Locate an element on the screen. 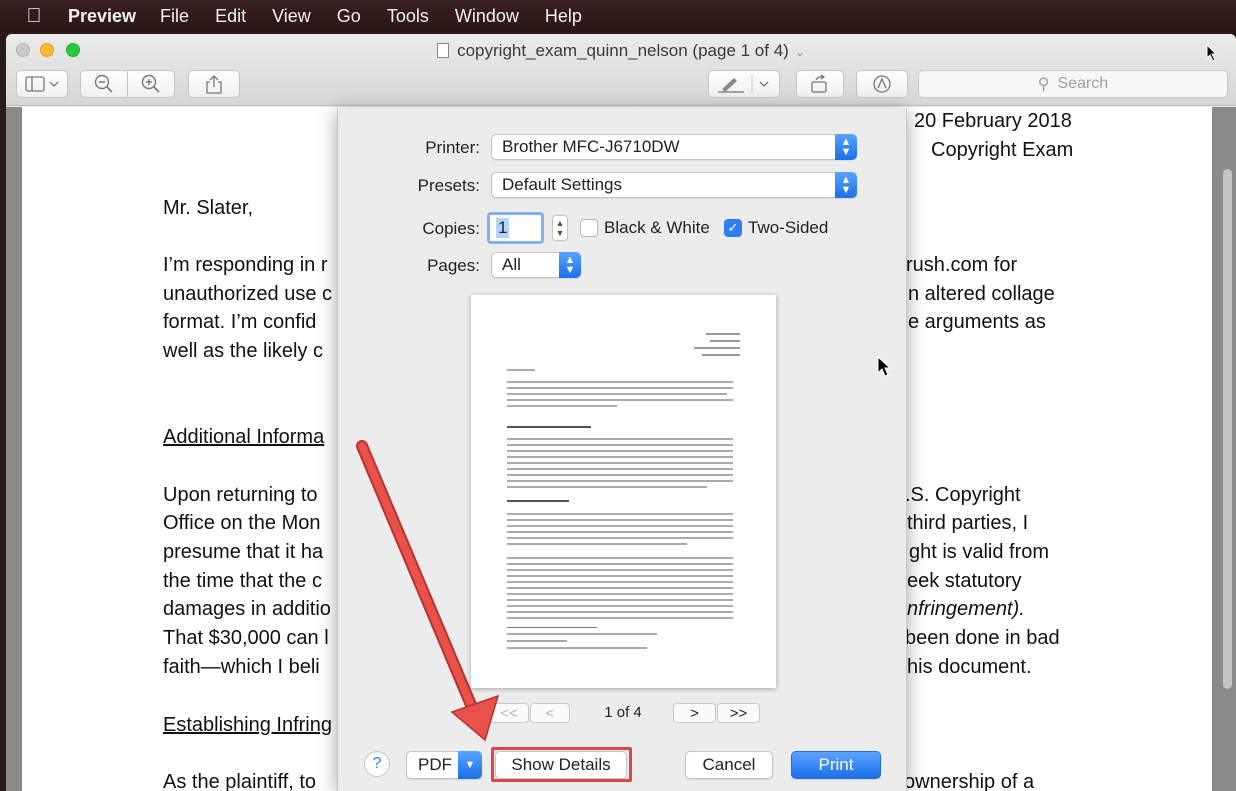 The height and width of the screenshot is (791, 1236). doc-line: well as the likely c is located at coordinates (243, 351).